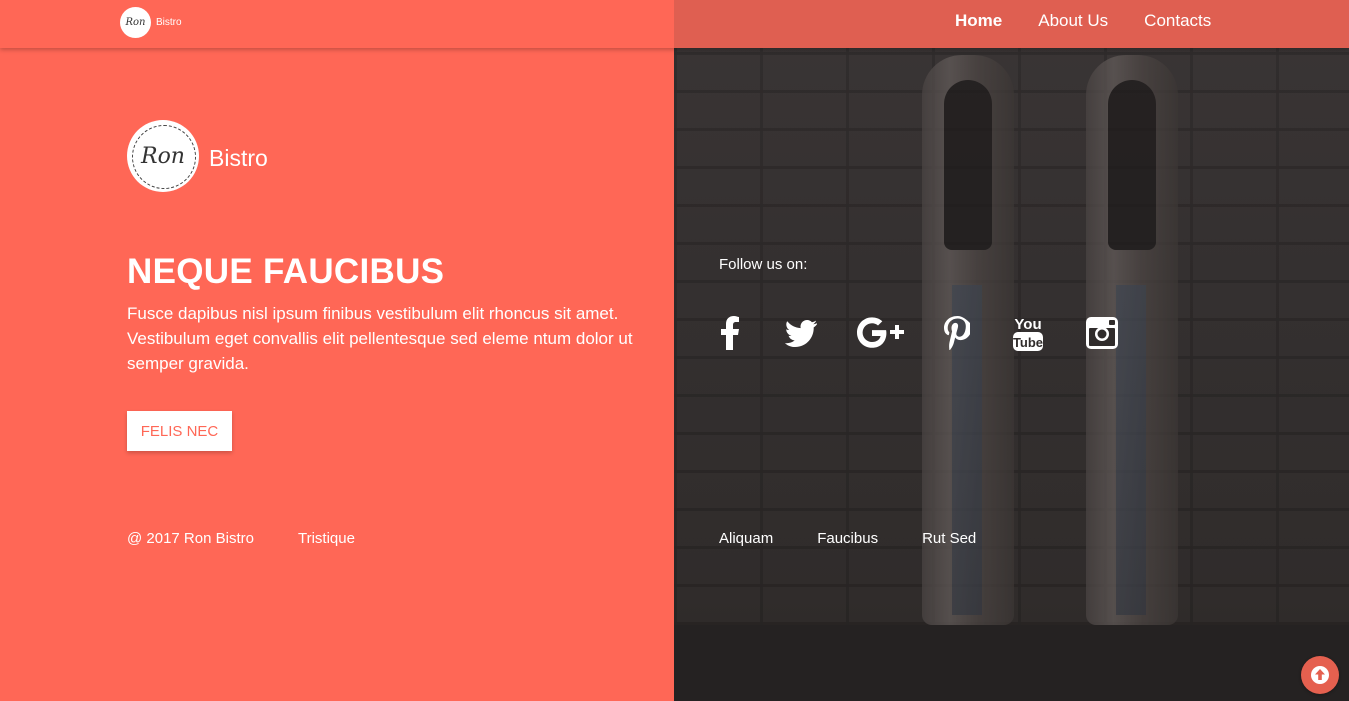 This screenshot has height=701, width=1349. What do you see at coordinates (179, 431) in the screenshot?
I see `felis-nec-button: FELIS NEC` at bounding box center [179, 431].